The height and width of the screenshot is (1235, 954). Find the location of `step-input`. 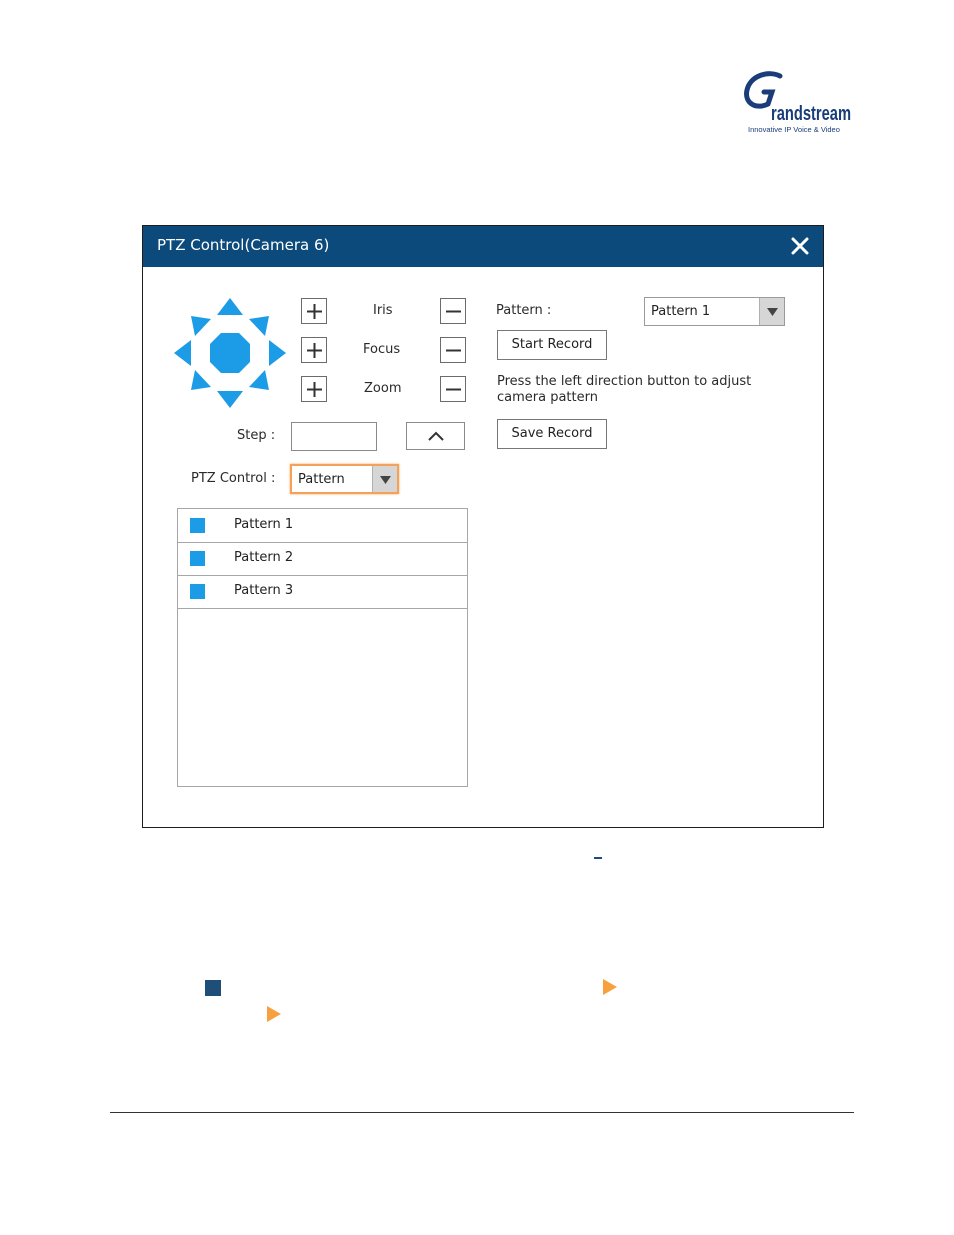

step-input is located at coordinates (334, 436).